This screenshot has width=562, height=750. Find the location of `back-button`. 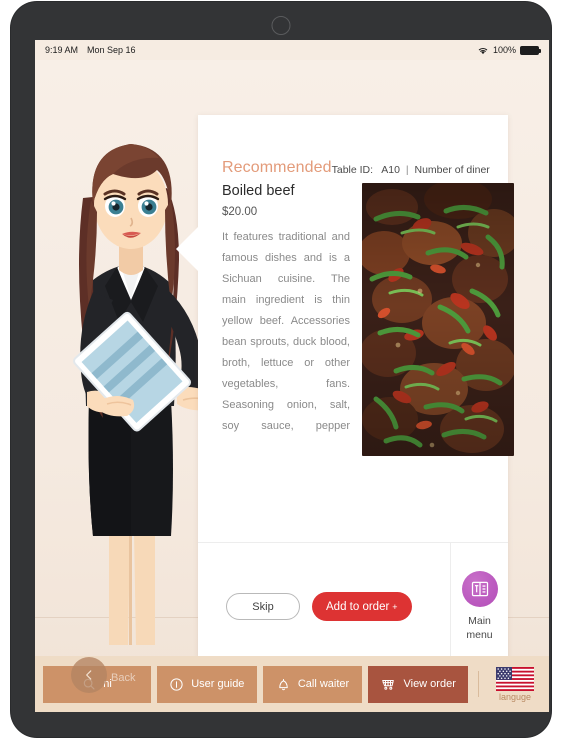

back-button is located at coordinates (89, 675).